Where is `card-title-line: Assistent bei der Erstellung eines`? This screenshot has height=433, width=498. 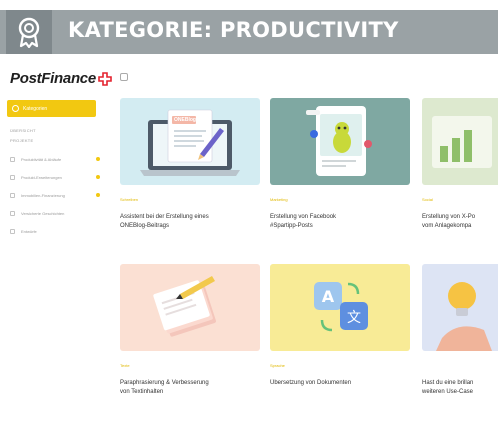 card-title-line: Assistent bei der Erstellung eines is located at coordinates (164, 217).